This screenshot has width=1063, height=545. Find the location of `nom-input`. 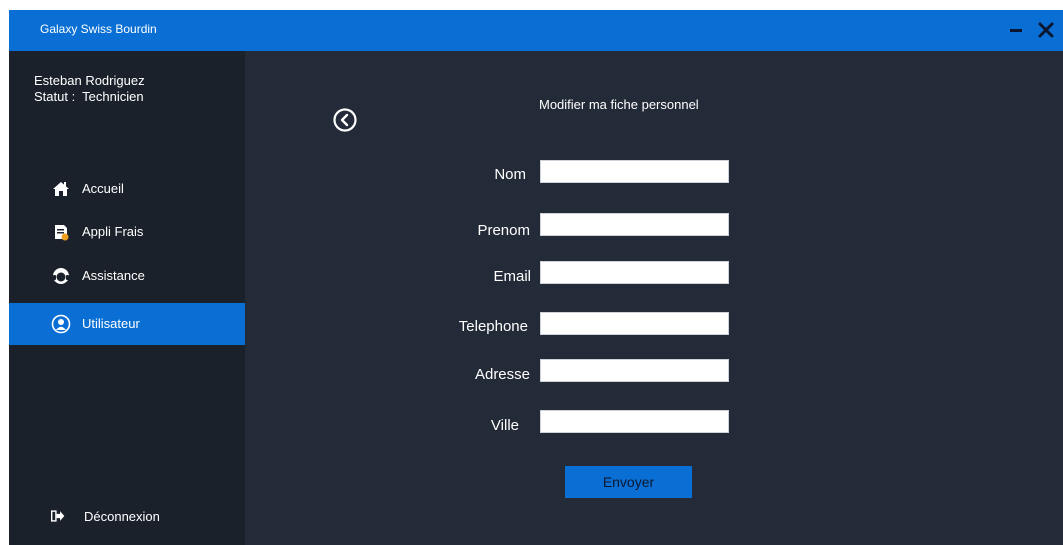

nom-input is located at coordinates (634, 171).